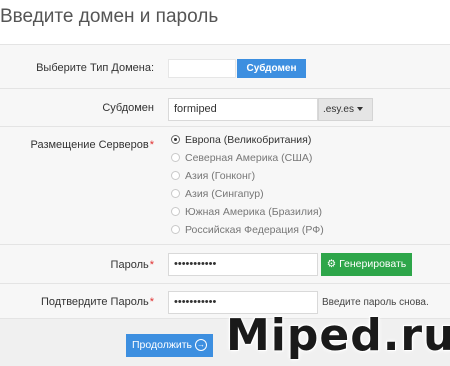 The width and height of the screenshot is (450, 366). I want to click on domain-type-option-other, so click(202, 68).